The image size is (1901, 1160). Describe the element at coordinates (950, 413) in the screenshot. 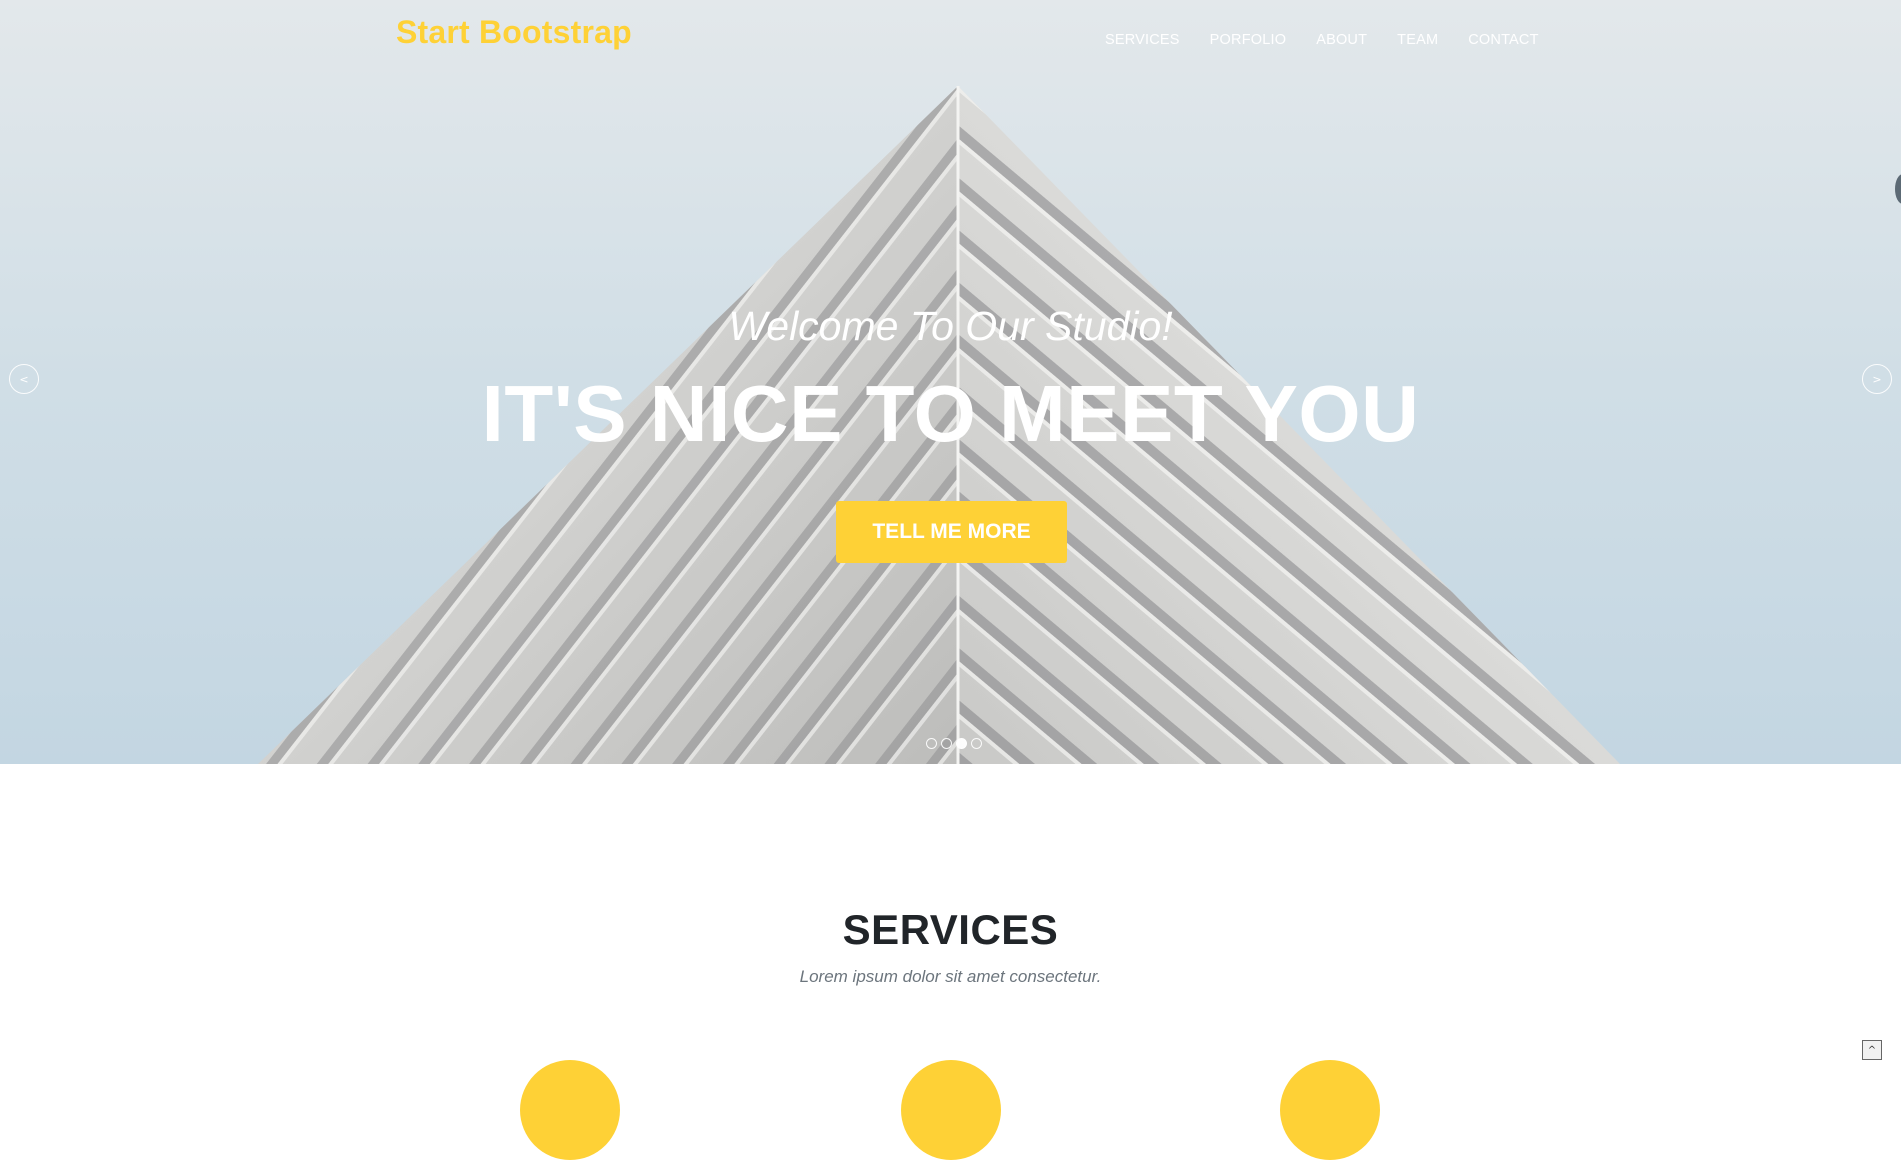

I see `hero-title: IT'S NICE TO MEET YOU` at that location.